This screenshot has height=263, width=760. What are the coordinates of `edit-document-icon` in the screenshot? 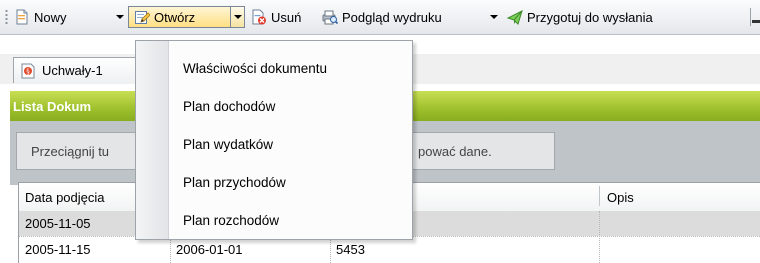 It's located at (142, 17).